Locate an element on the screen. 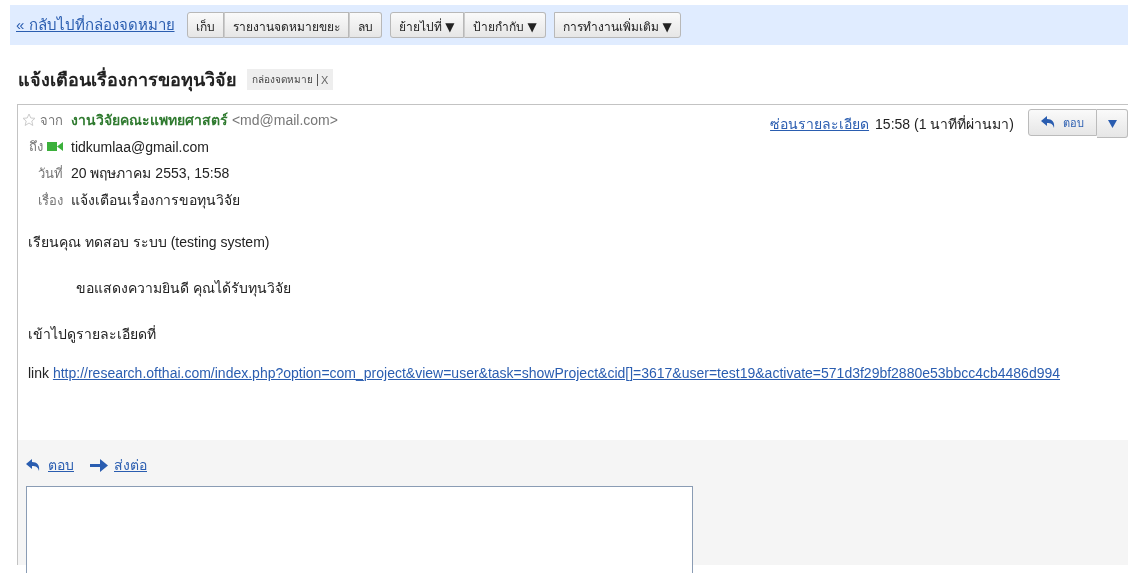 The height and width of the screenshot is (573, 1128). header-value: แจ้งเตือนเรื่องการขอทุนวิจัย is located at coordinates (156, 200).